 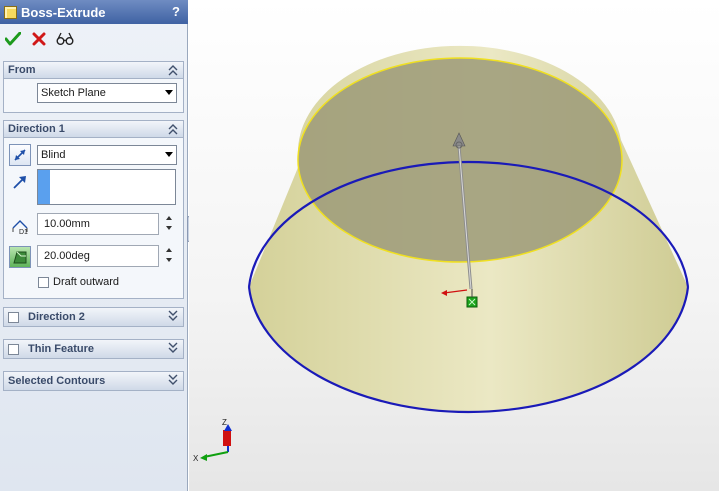 What do you see at coordinates (93, 70) in the screenshot?
I see `from-group-header: From` at bounding box center [93, 70].